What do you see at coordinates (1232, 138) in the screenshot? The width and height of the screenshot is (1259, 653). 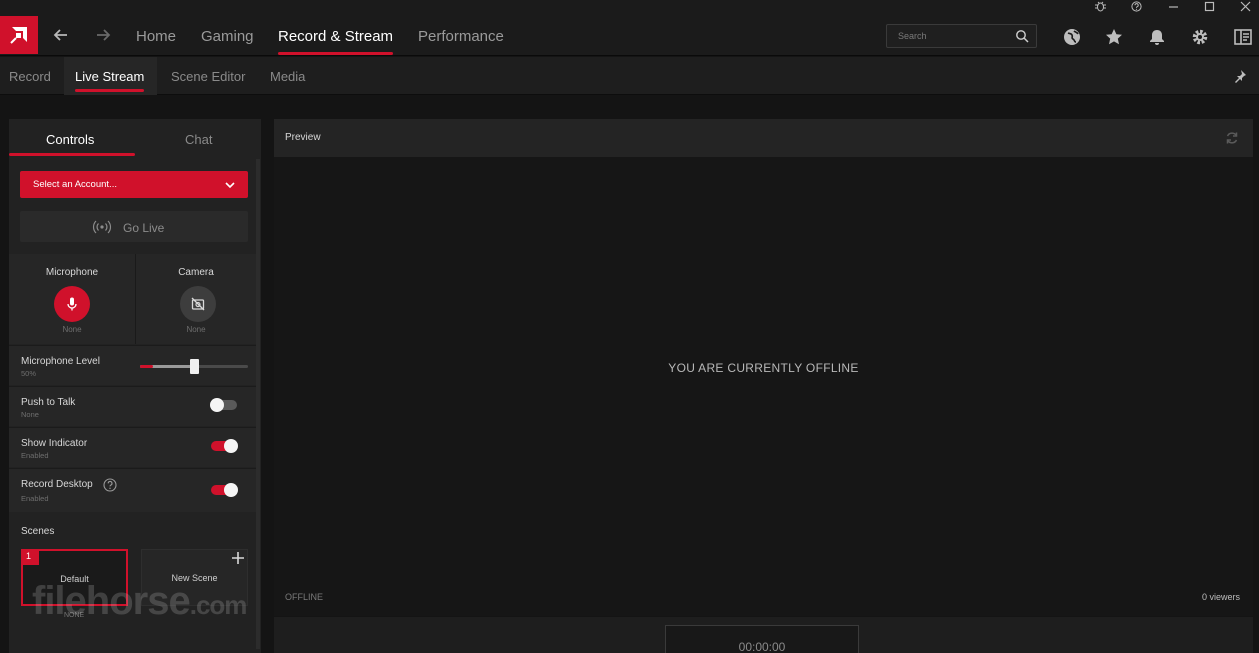 I see `refresh-icon` at bounding box center [1232, 138].